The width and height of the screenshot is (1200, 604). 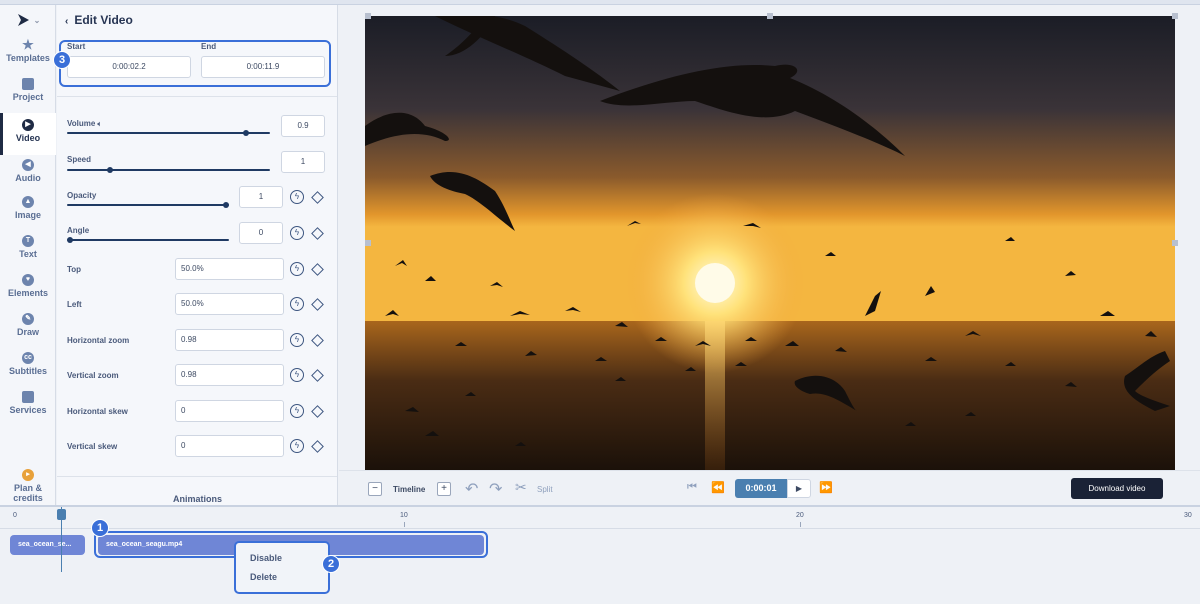 What do you see at coordinates (70, 240) in the screenshot?
I see `angle-slider-knob` at bounding box center [70, 240].